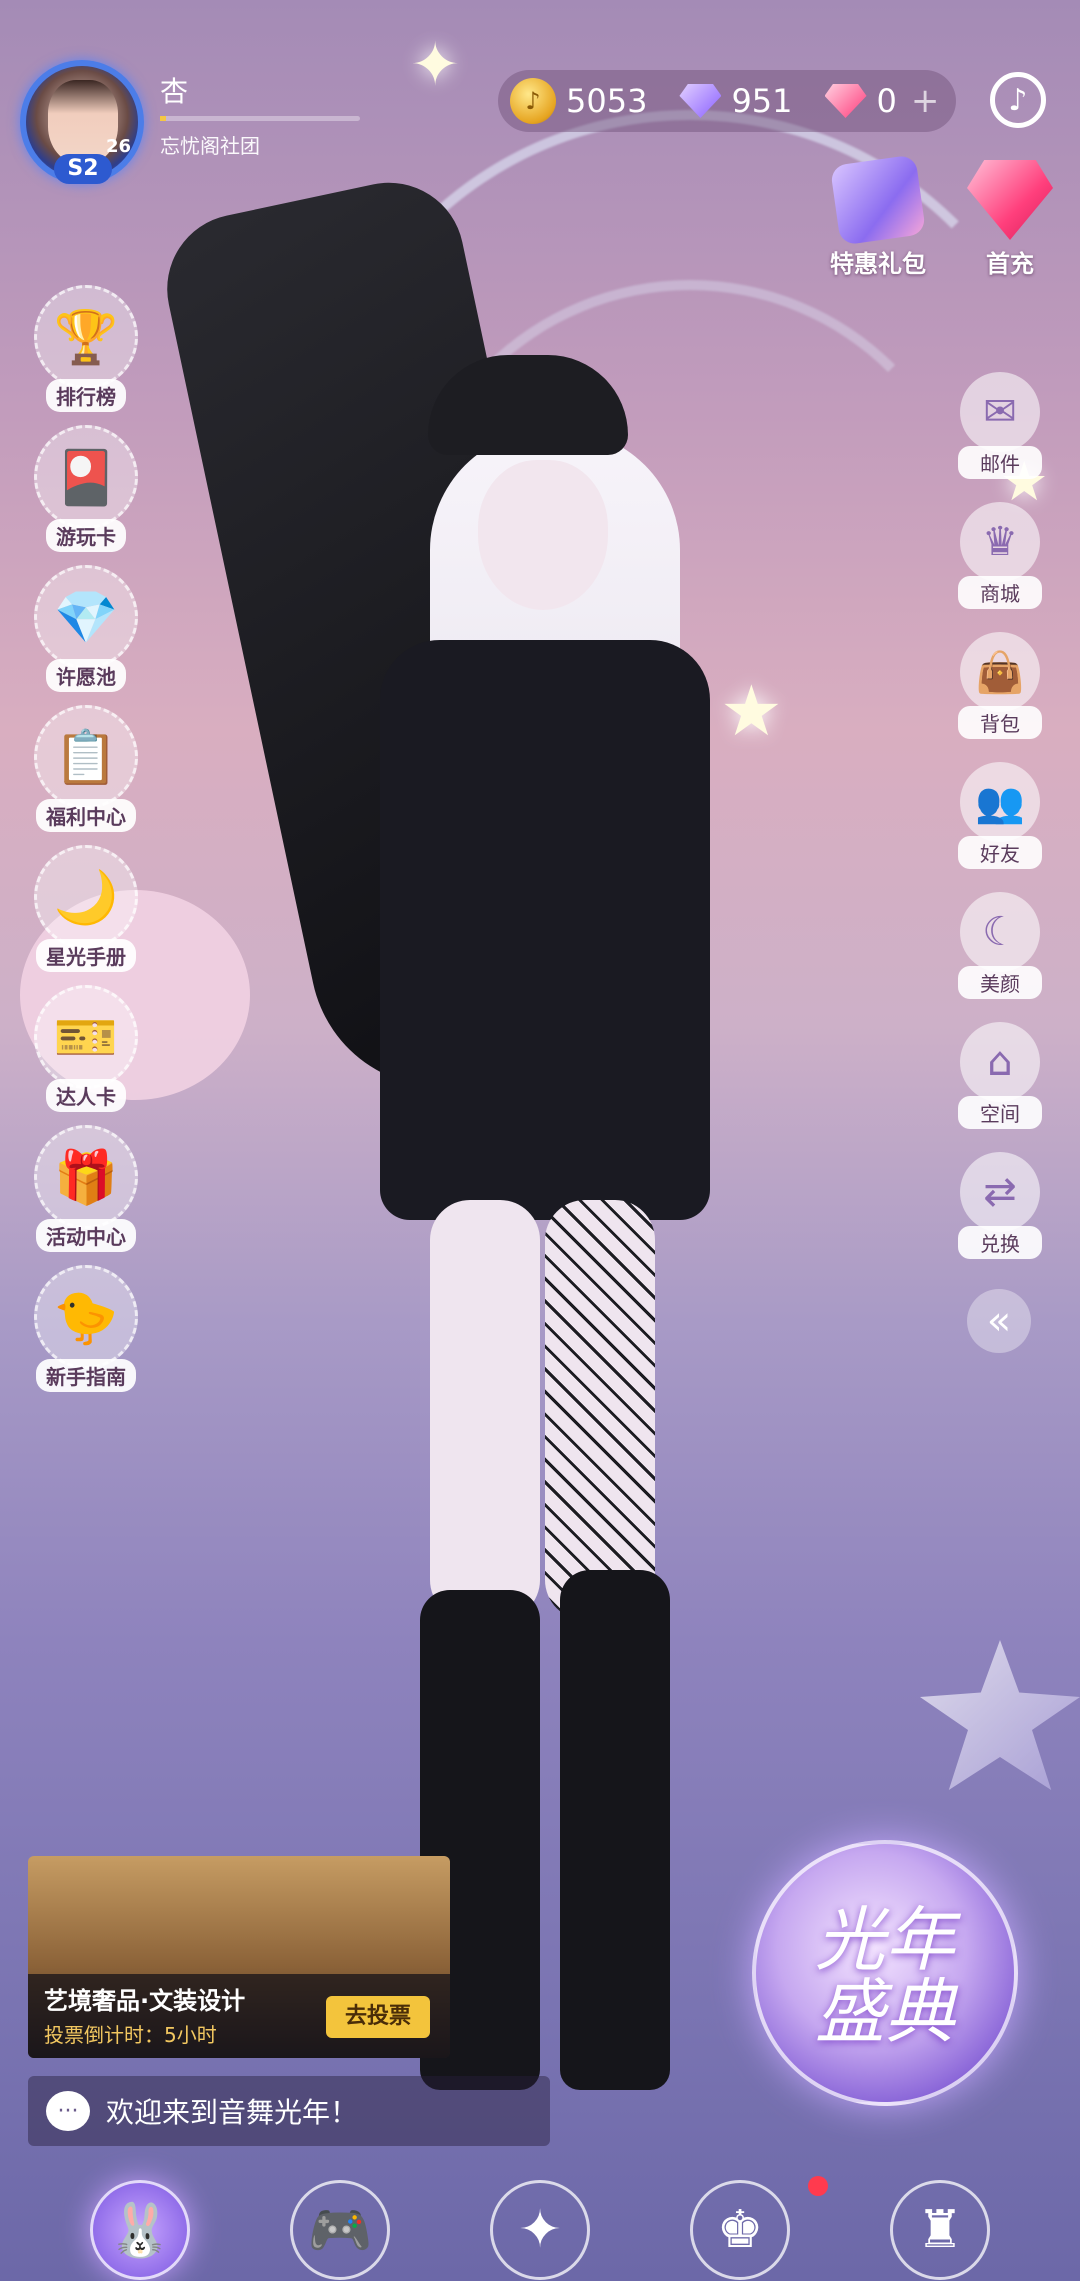 Image resolution: width=1080 pixels, height=2281 pixels. I want to click on menu-label: 空间, so click(1000, 1112).